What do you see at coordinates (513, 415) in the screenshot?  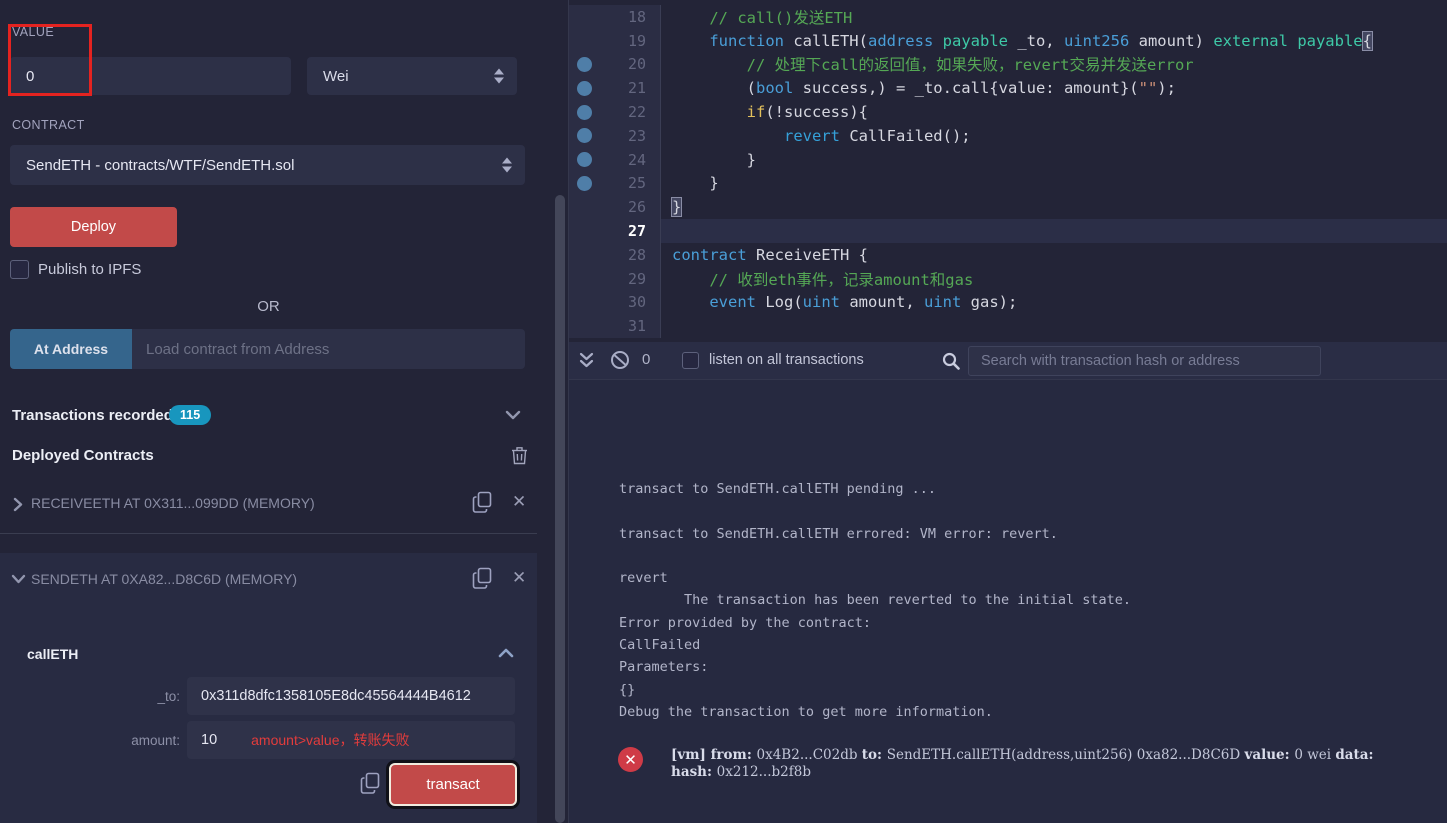 I see `transactions-chevron-down-icon` at bounding box center [513, 415].